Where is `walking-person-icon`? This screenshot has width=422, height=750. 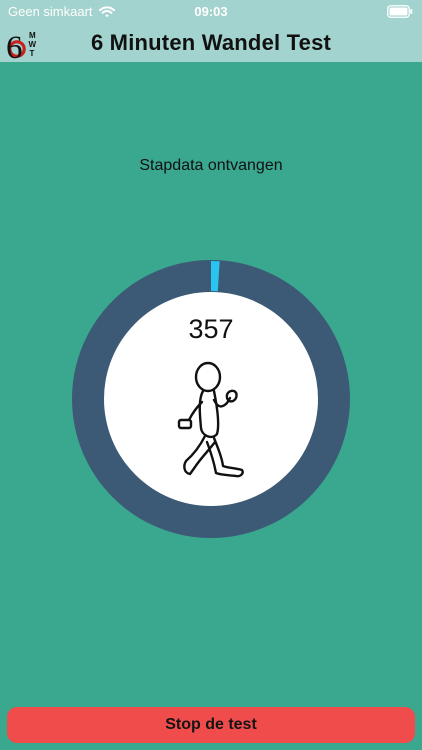
walking-person-icon is located at coordinates (210, 419).